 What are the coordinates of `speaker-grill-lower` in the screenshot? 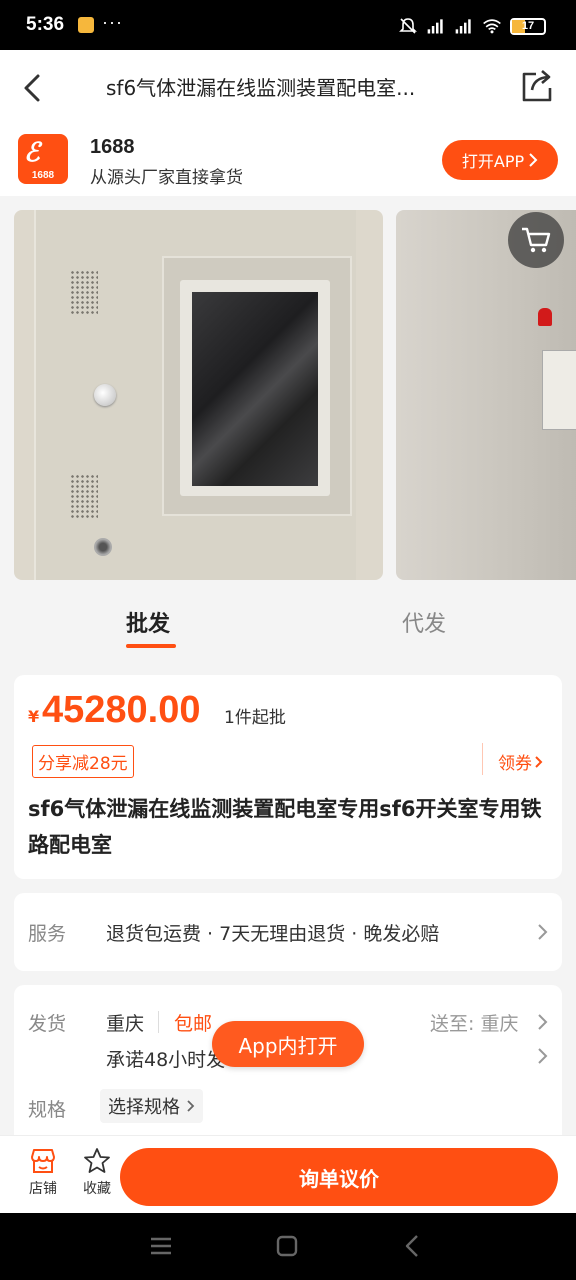 It's located at (84, 497).